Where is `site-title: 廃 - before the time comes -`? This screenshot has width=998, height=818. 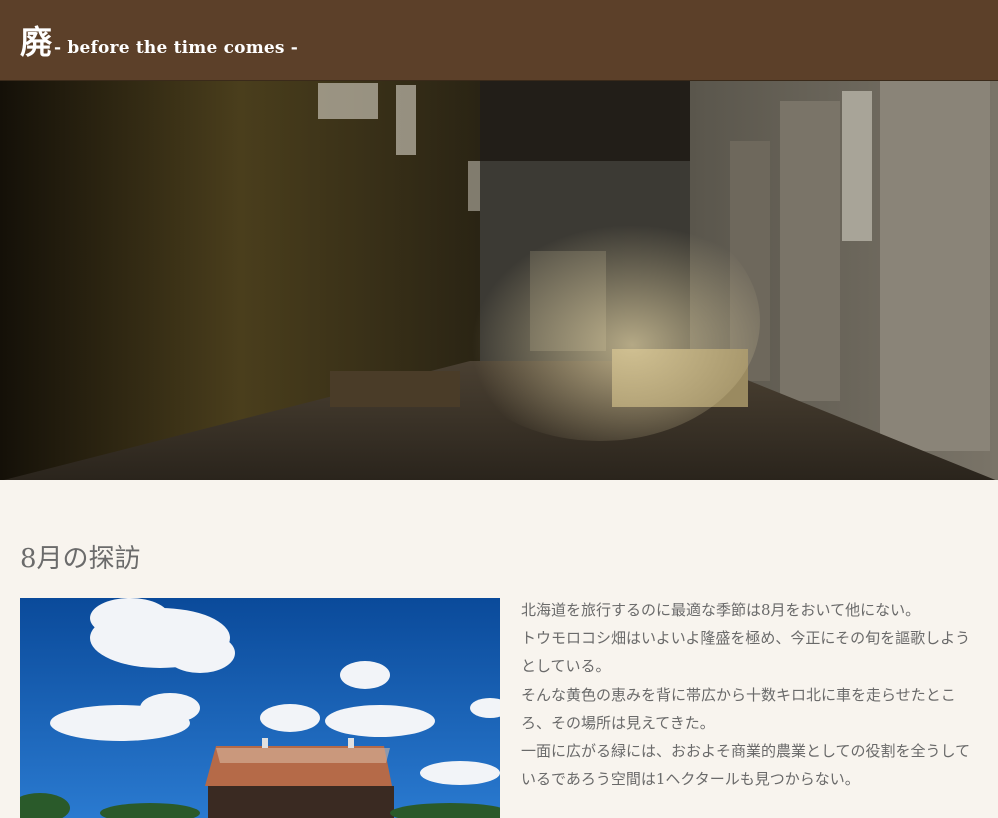
site-title: 廃 - before the time comes - is located at coordinates (159, 40).